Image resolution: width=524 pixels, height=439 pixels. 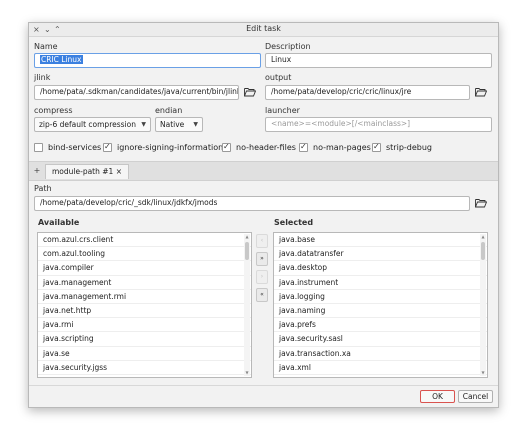 I want to click on module-path-tabs: + module-path #1 ×, so click(x=263, y=171).